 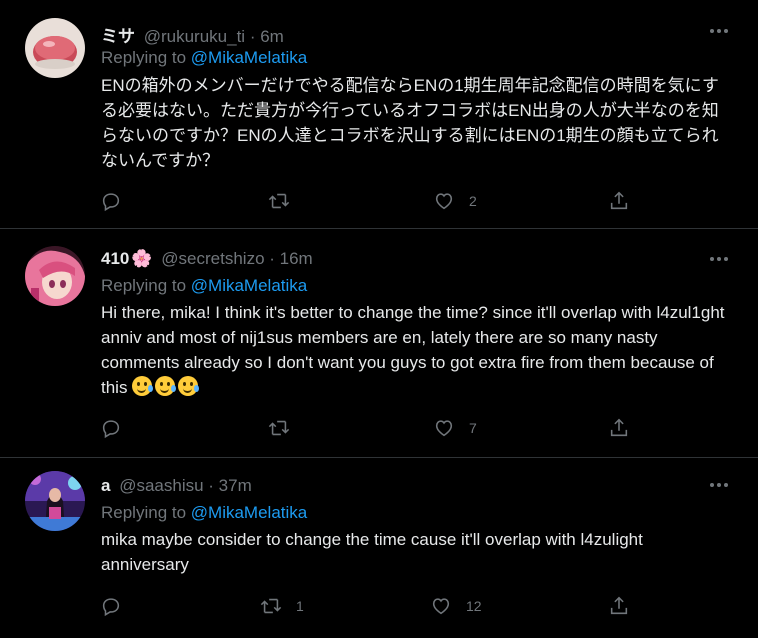 I want to click on like-count: 12, so click(x=474, y=606).